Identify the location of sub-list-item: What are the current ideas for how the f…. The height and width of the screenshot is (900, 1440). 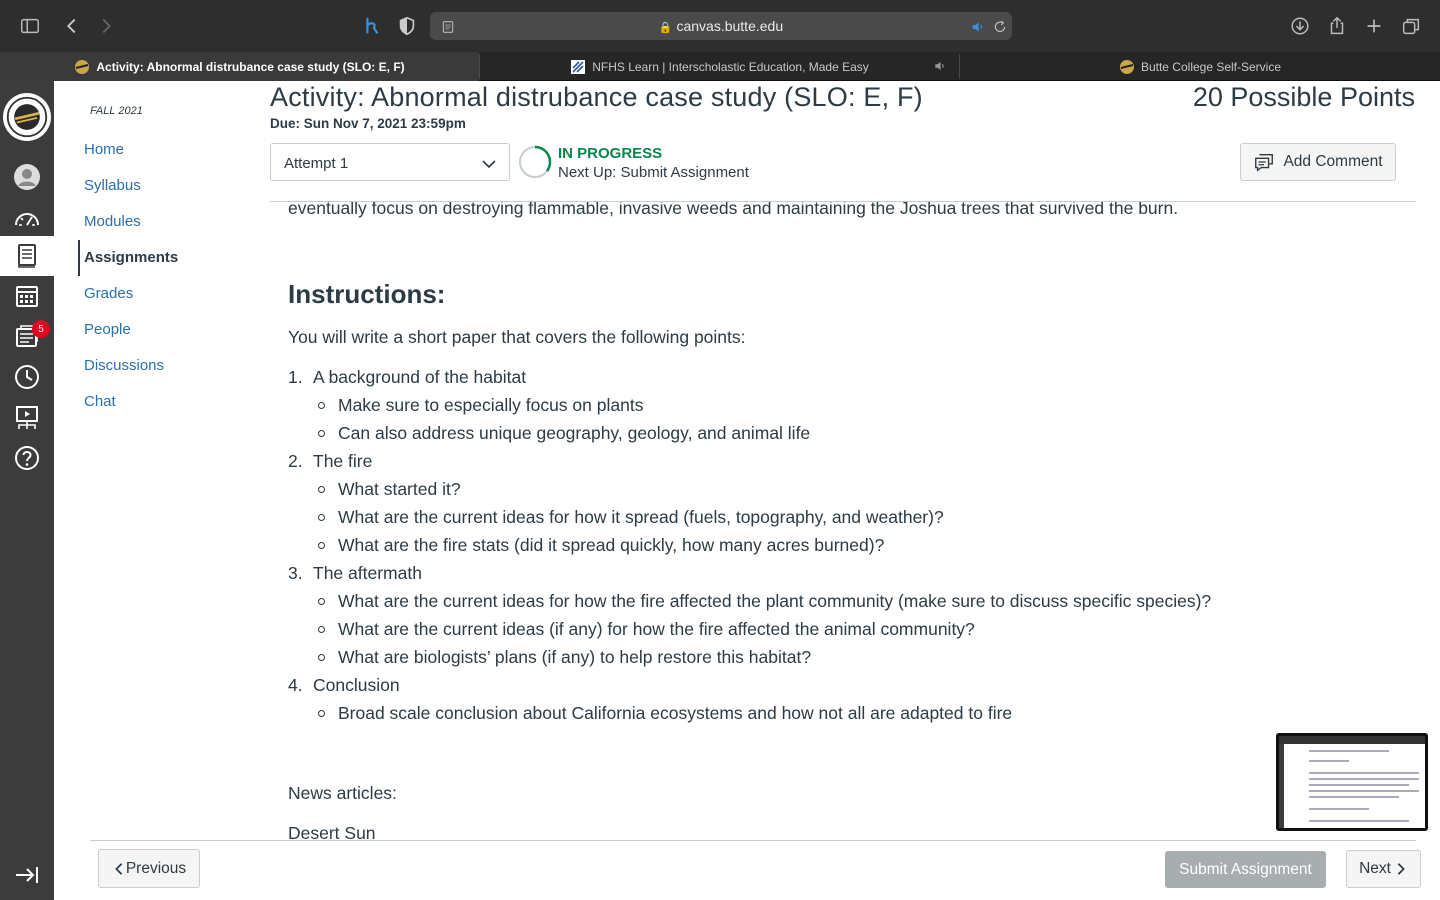
(775, 601).